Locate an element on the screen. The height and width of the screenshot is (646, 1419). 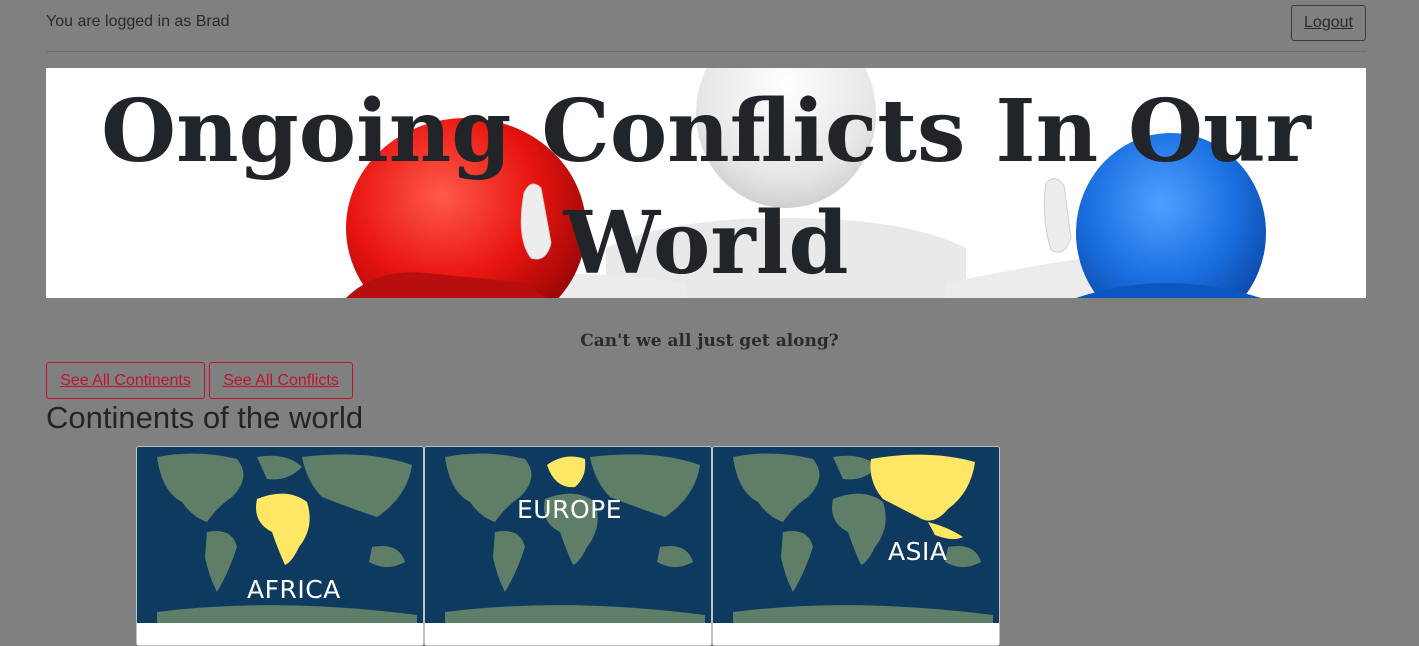
continent-card-europe: EUROPE is located at coordinates (568, 546).